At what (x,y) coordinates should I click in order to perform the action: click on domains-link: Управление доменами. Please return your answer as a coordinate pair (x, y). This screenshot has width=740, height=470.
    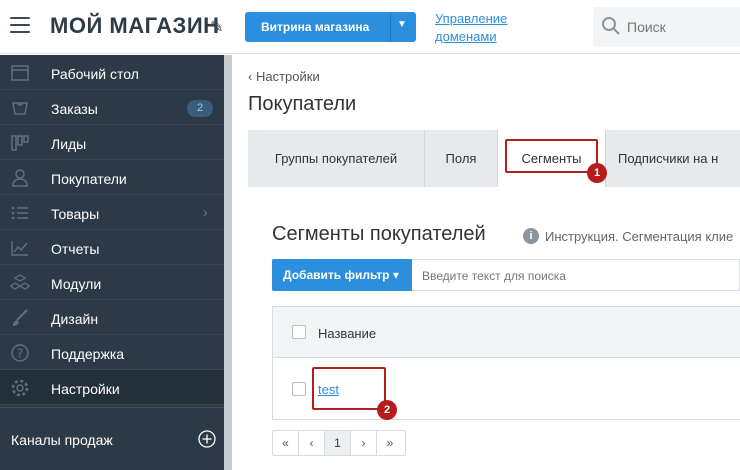
    Looking at the image, I should click on (480, 28).